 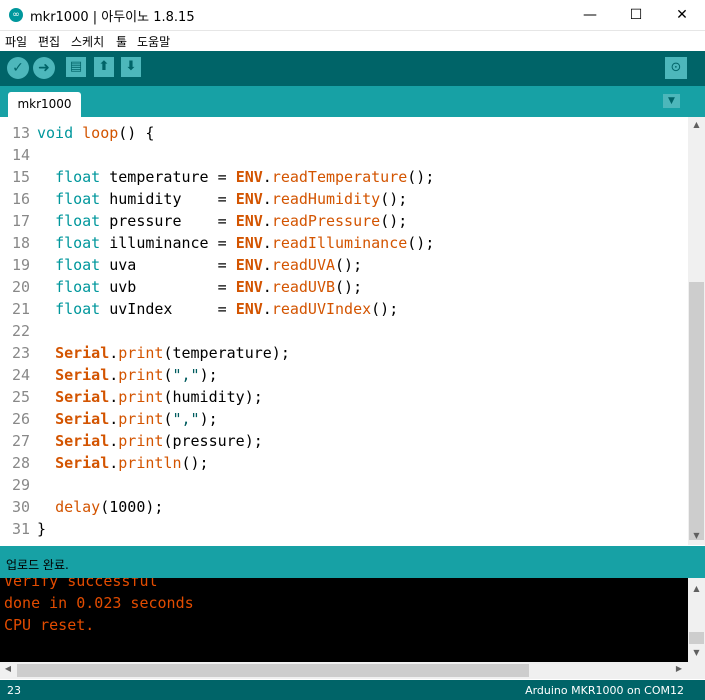 I want to click on code-line: 16 float humidity = ENV.readHumidity();, so click(x=344, y=199).